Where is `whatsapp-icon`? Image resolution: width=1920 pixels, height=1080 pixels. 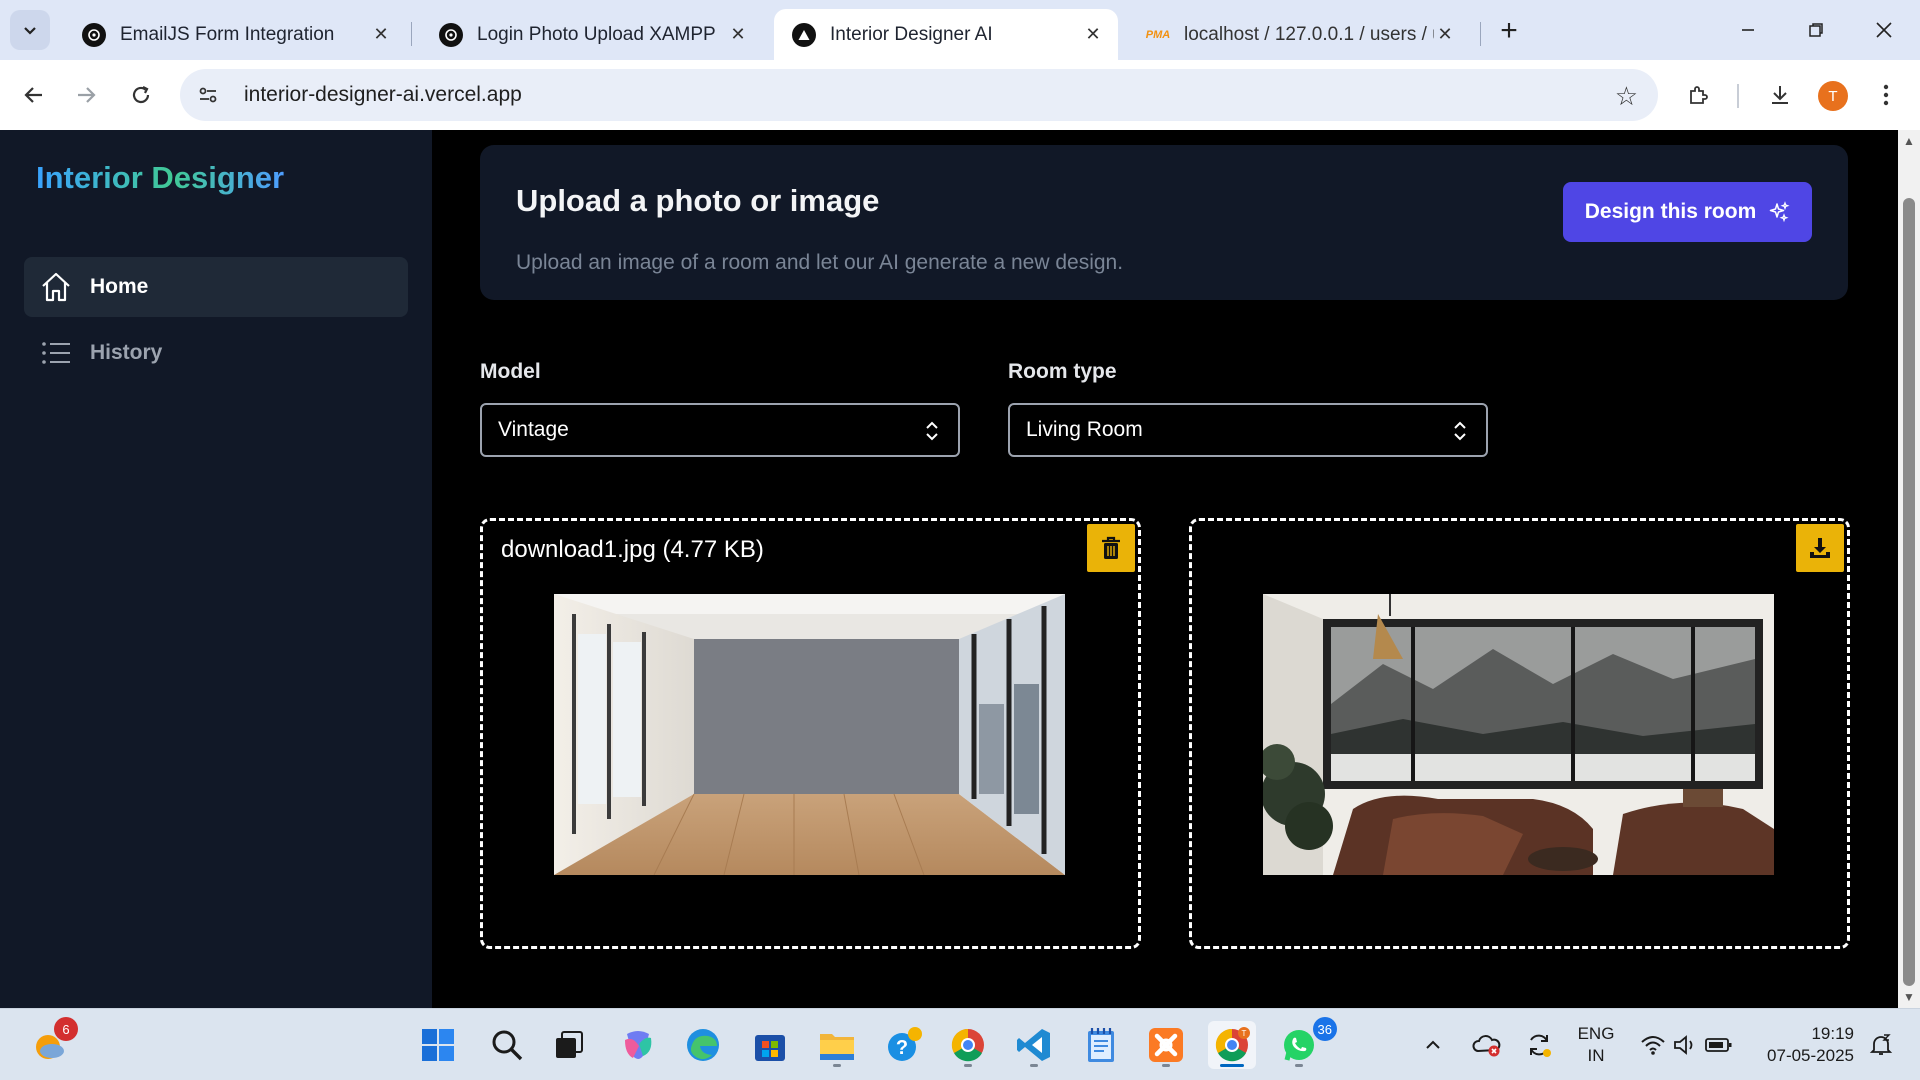
whatsapp-icon is located at coordinates (1299, 1045).